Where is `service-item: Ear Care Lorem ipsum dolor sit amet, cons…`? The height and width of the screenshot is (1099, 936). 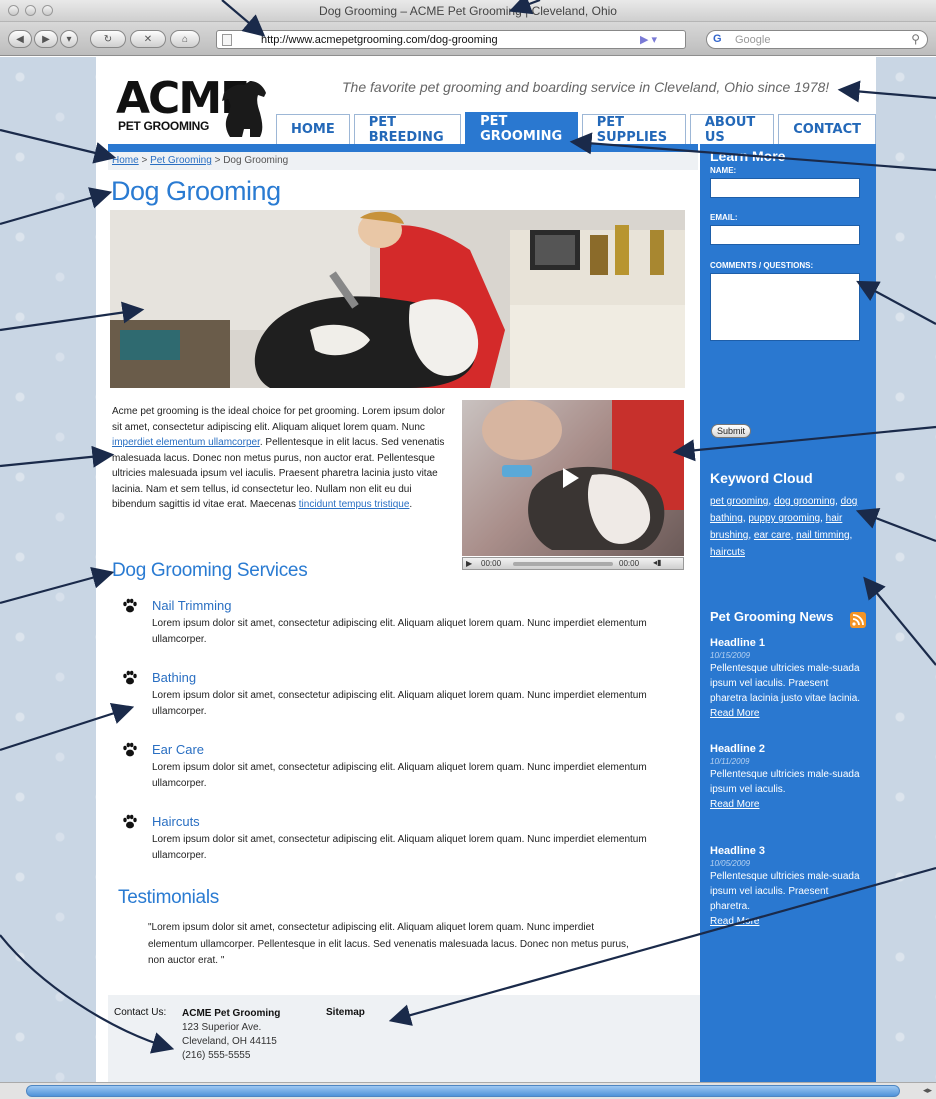 service-item: Ear Care Lorem ipsum dolor sit amet, cons… is located at coordinates (402, 778).